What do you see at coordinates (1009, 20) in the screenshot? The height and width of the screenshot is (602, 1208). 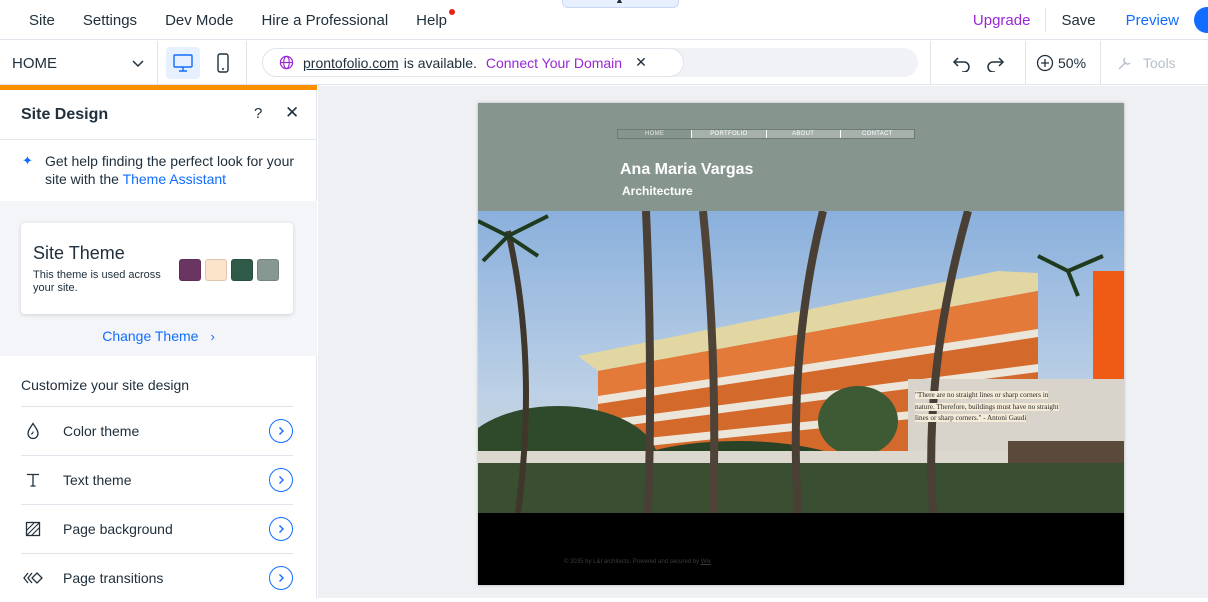 I see `upgrade-button: Upgrade` at bounding box center [1009, 20].